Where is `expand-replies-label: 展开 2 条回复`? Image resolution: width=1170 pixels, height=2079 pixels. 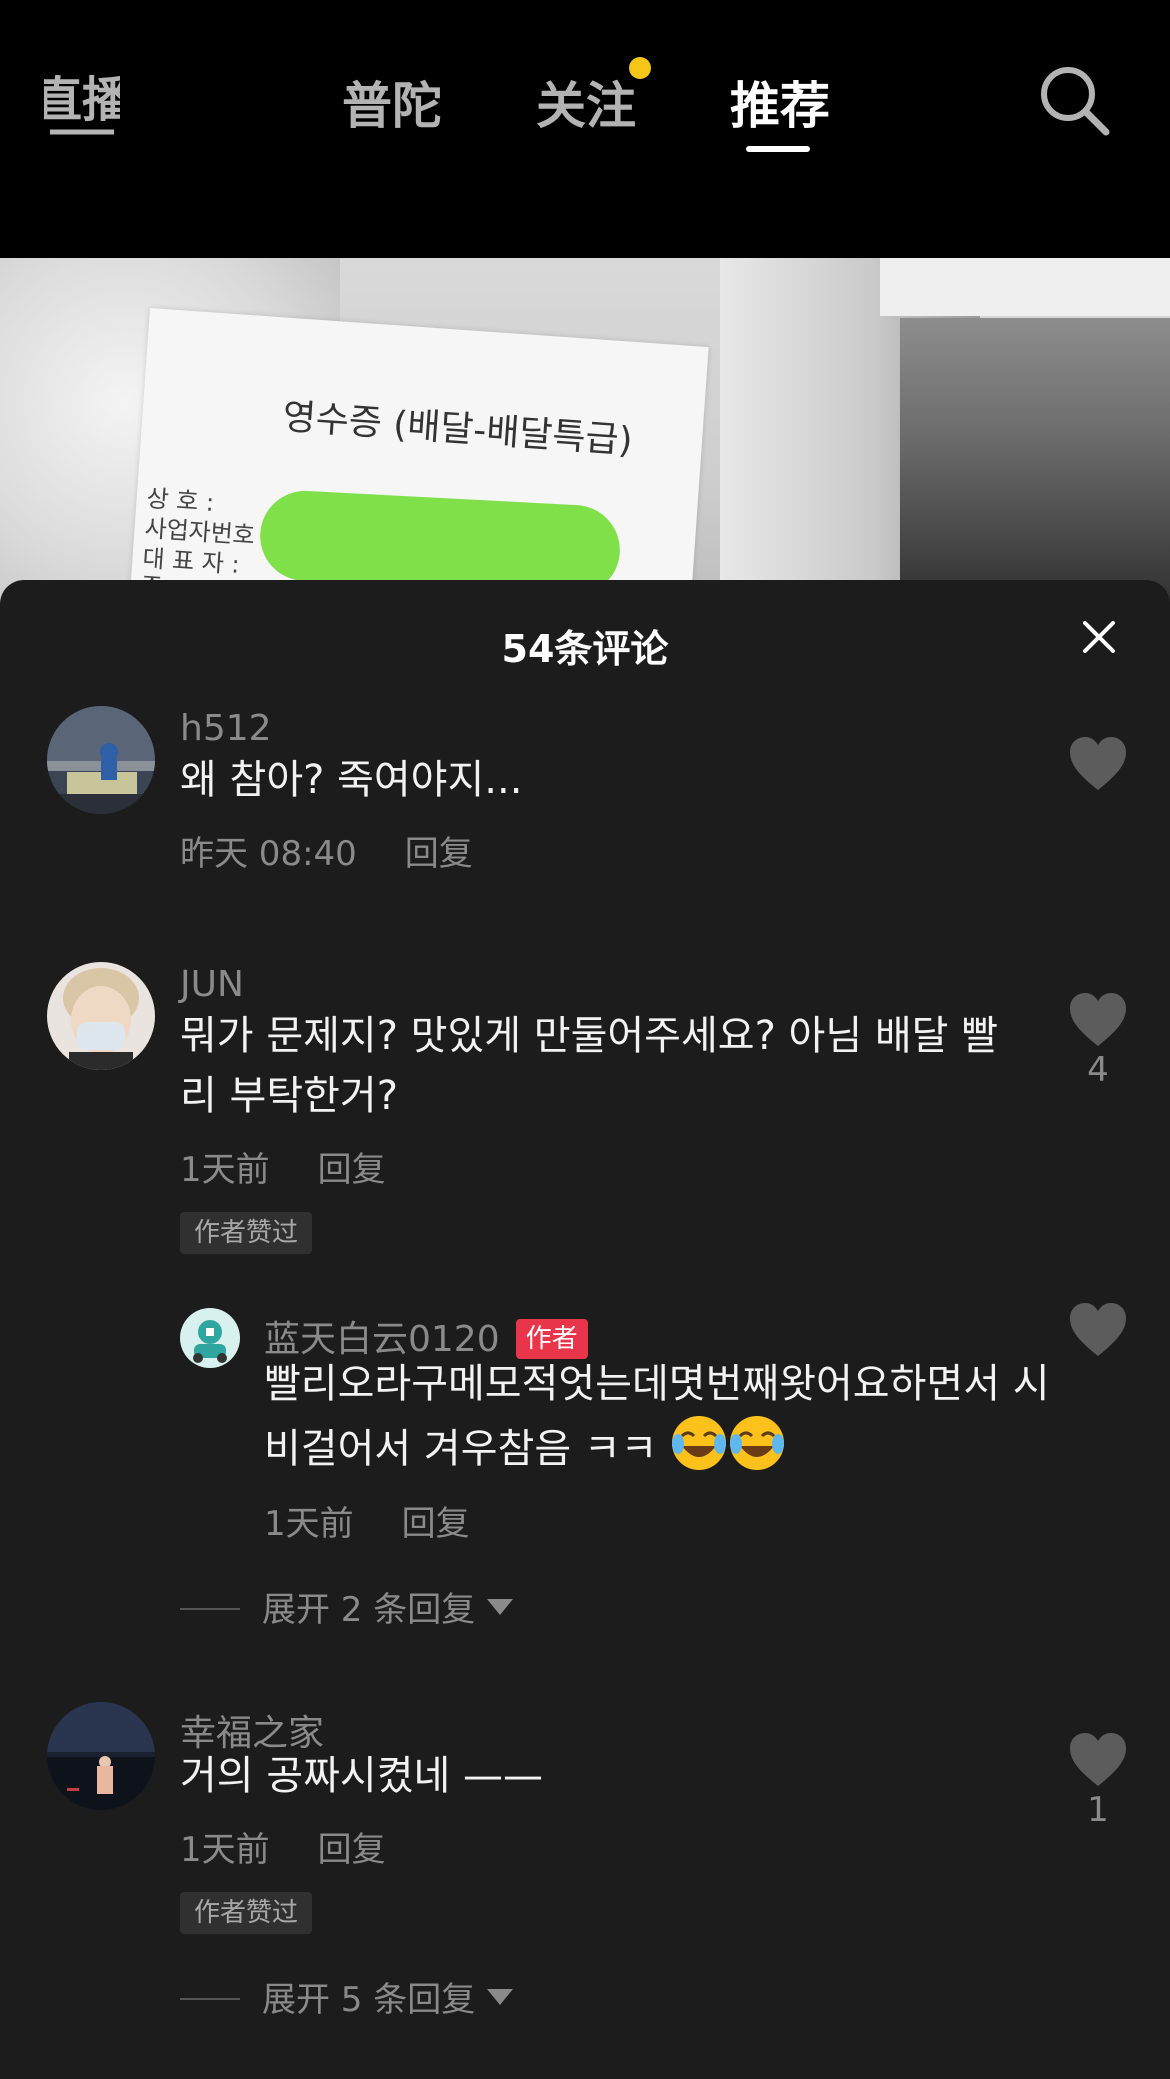 expand-replies-label: 展开 2 条回复 is located at coordinates (369, 1610).